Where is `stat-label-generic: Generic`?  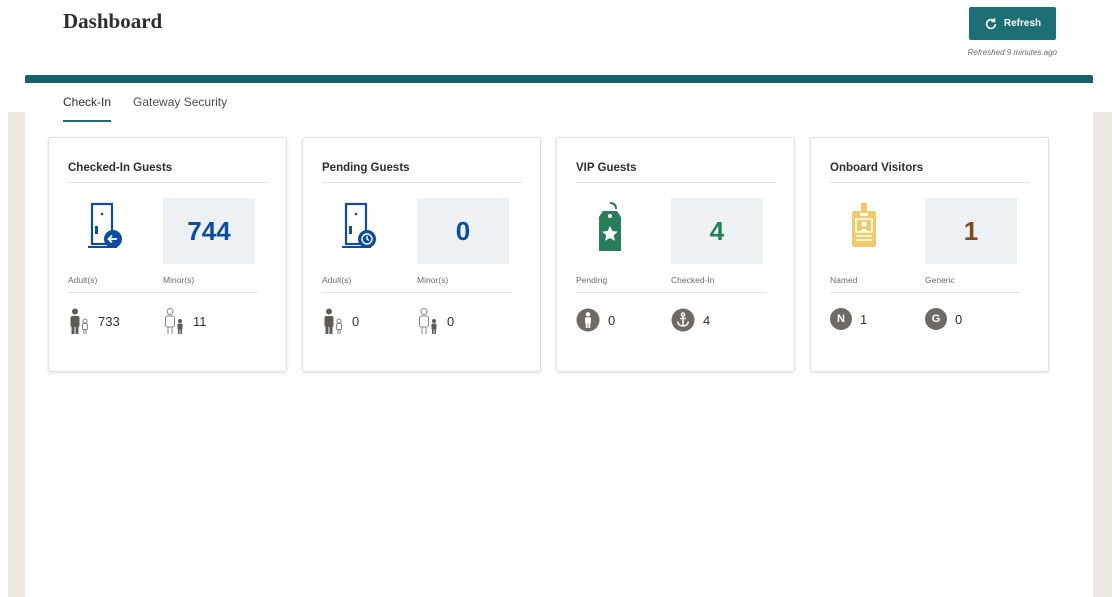
stat-label-generic: Generic is located at coordinates (972, 284).